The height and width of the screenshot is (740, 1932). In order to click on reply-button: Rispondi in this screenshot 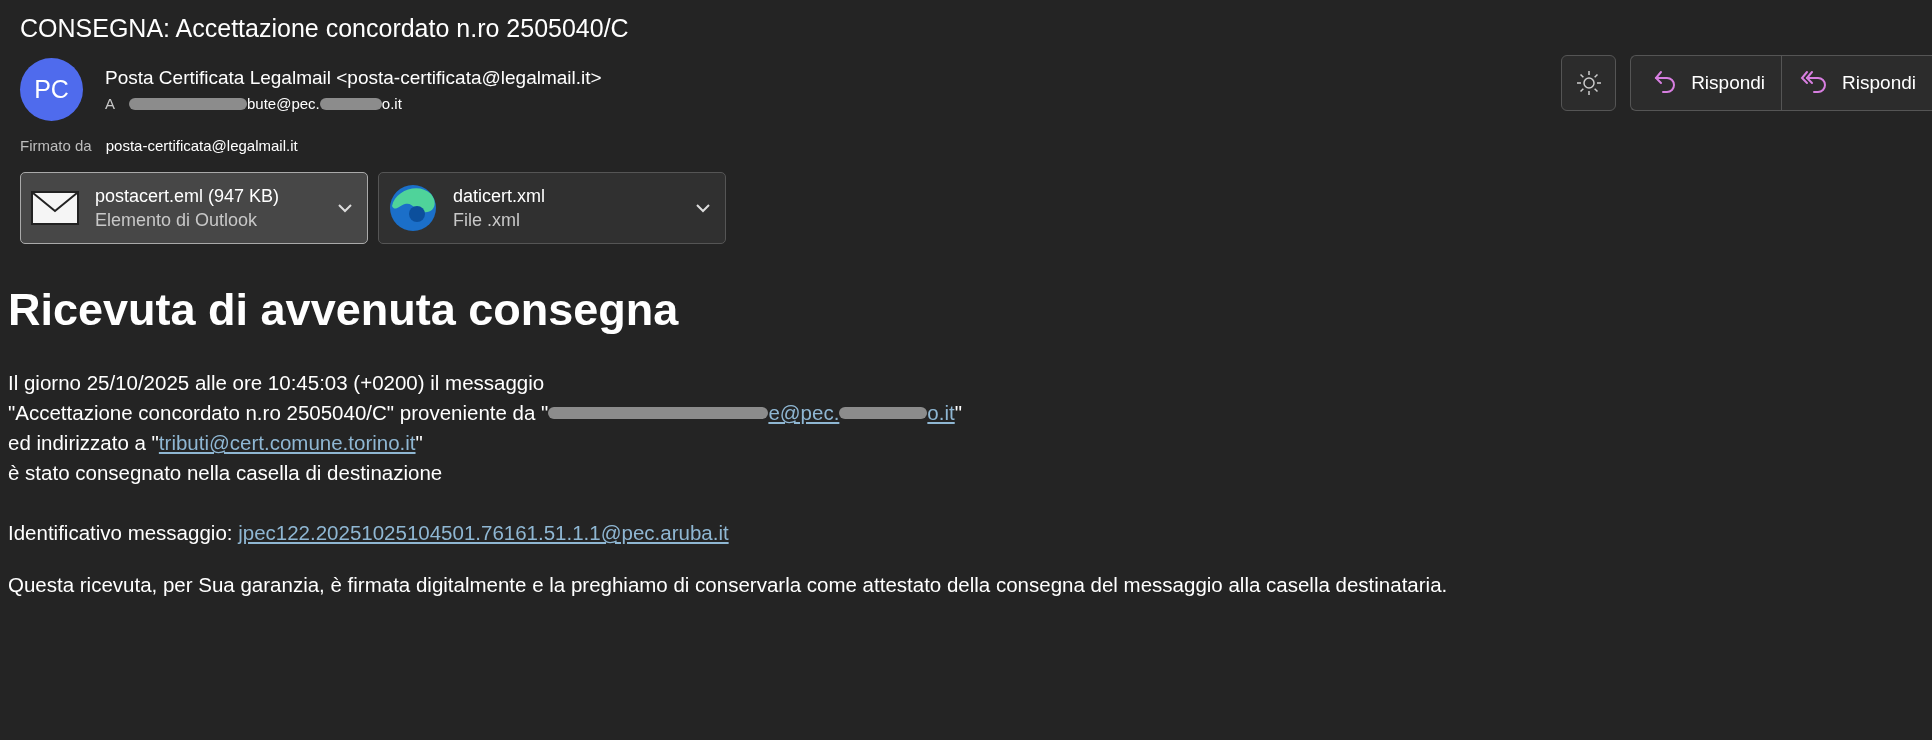, I will do `click(1706, 83)`.